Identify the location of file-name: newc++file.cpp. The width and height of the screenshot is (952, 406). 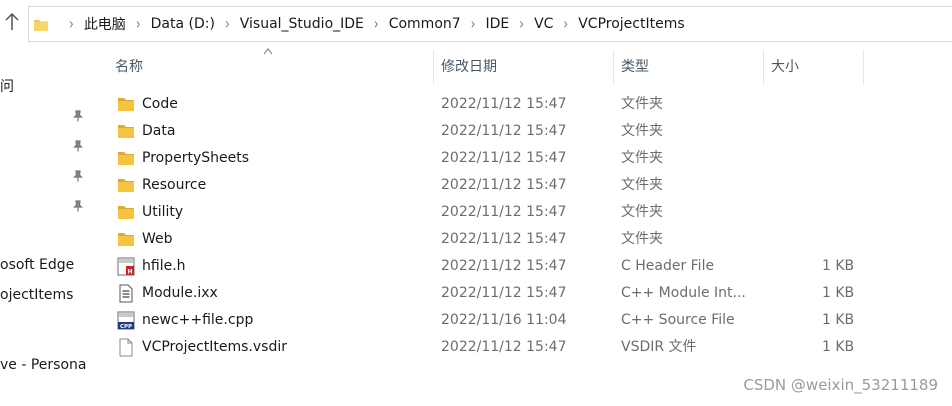
(198, 320).